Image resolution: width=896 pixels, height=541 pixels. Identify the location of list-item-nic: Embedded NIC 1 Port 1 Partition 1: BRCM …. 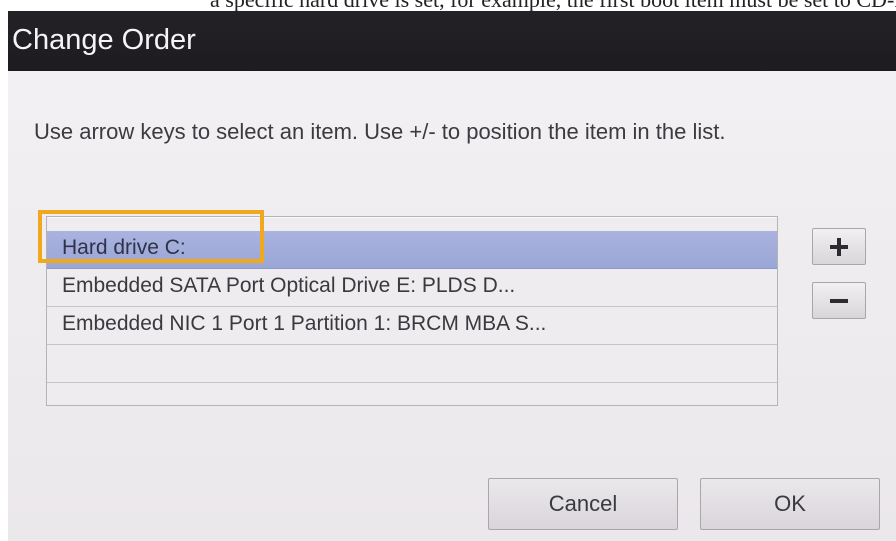
(412, 326).